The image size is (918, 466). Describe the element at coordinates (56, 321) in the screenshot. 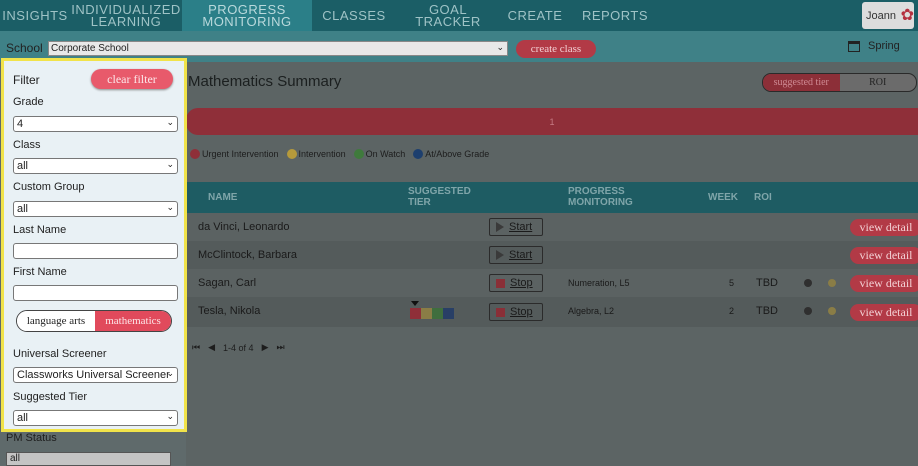

I see `subject-language-arts: language arts` at that location.